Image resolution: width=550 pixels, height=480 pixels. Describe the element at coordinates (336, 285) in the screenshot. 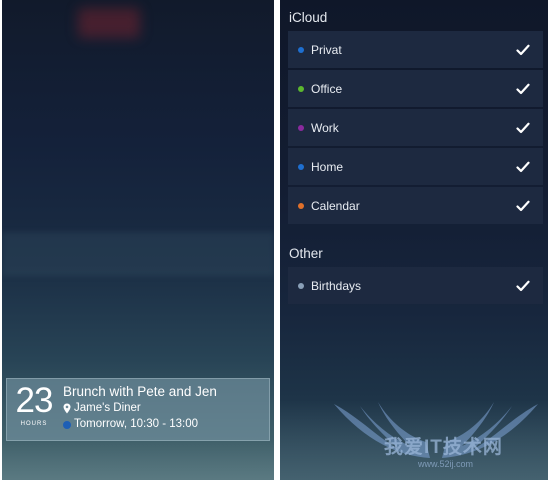

I see `calendar-name: Birthdays` at that location.